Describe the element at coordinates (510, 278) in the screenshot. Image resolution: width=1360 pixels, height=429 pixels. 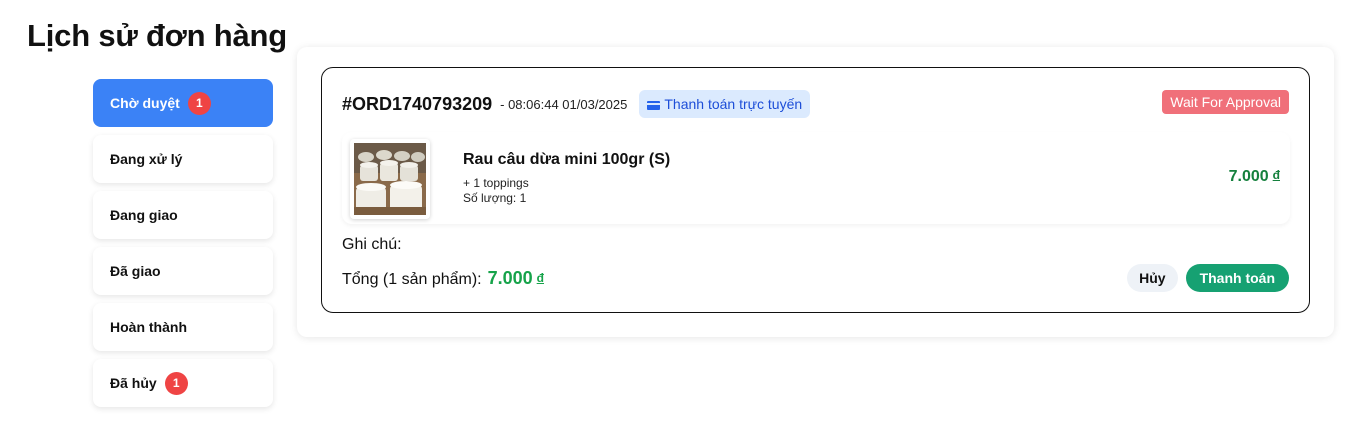
I see `total-amount-value: 7.000` at that location.